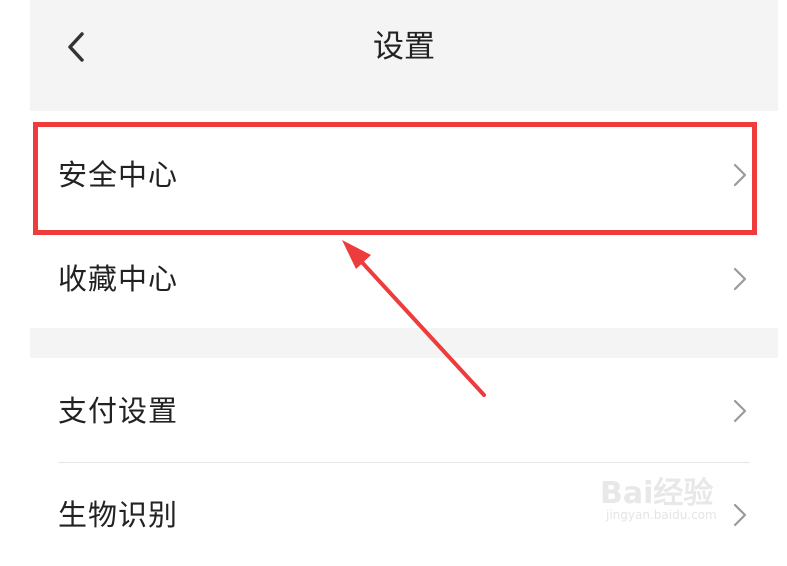 This screenshot has height=566, width=787. I want to click on row-divider, so click(404, 462).